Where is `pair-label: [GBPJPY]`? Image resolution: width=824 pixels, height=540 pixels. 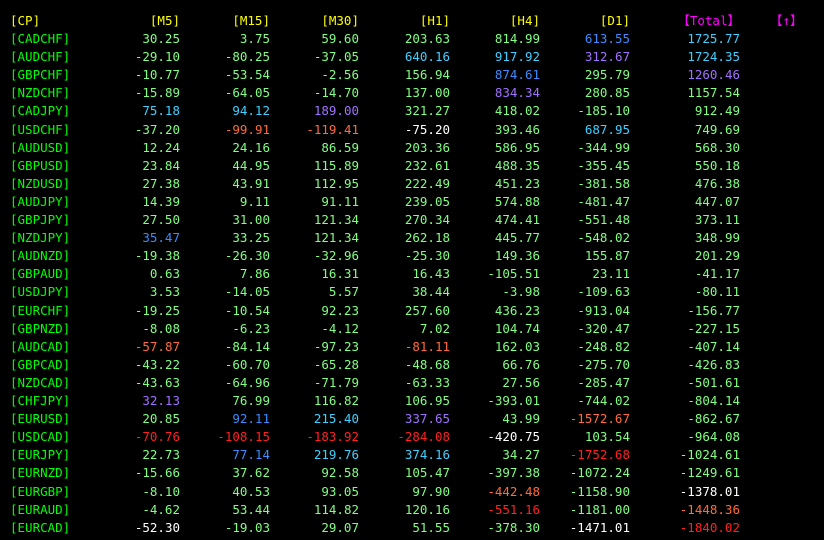
pair-label: [GBPJPY] is located at coordinates (41, 220).